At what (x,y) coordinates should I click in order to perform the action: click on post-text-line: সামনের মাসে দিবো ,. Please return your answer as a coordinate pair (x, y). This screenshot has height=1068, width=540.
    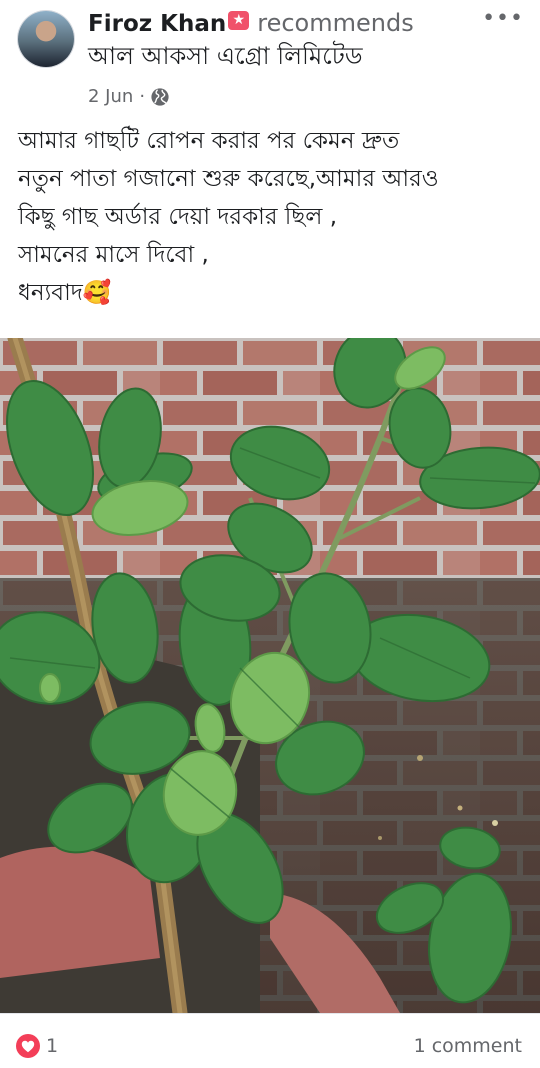
    Looking at the image, I should click on (113, 255).